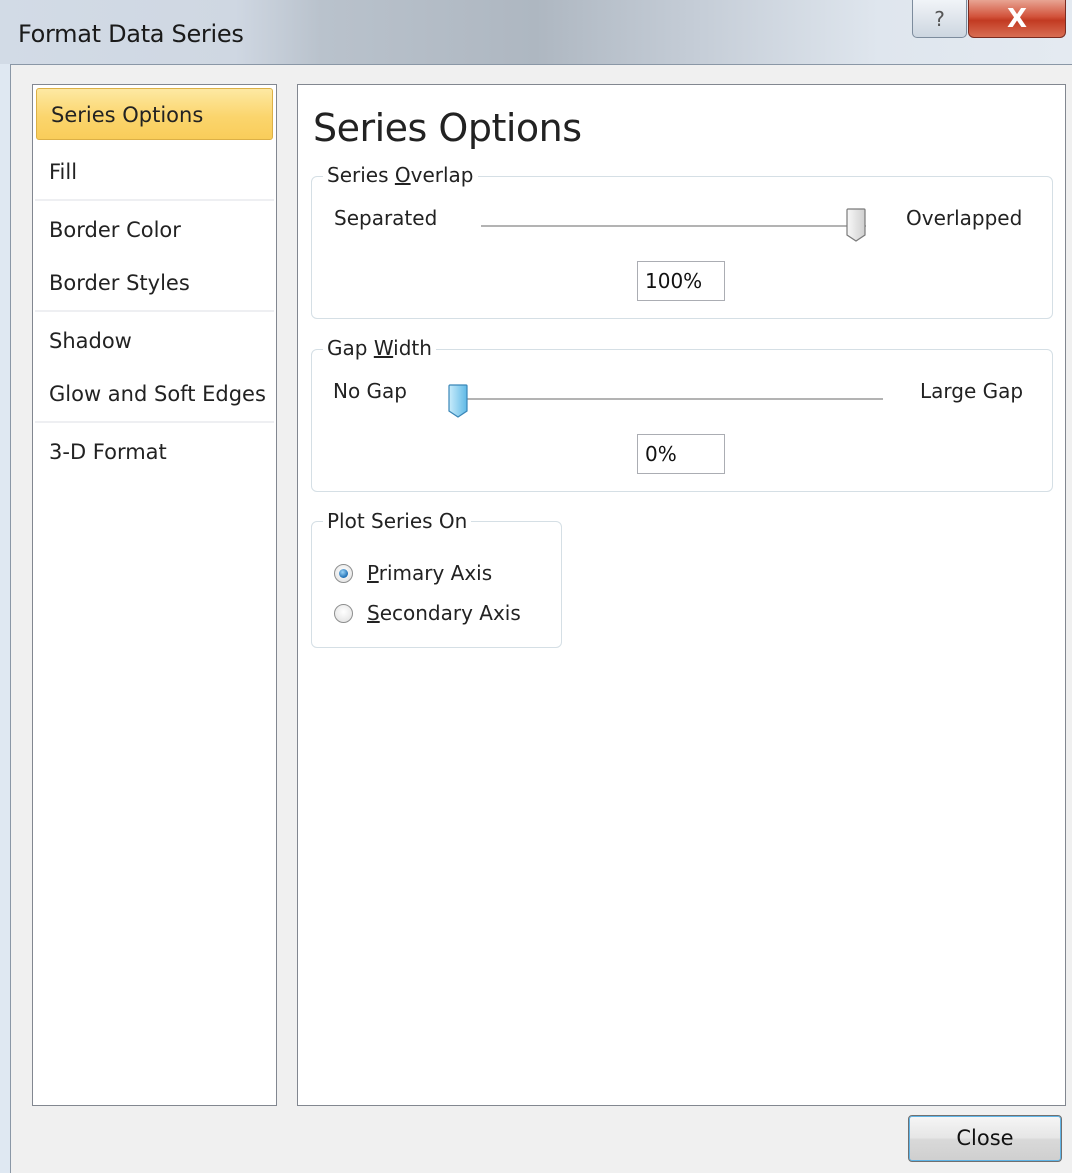  I want to click on gap-value-input: 0%, so click(681, 454).